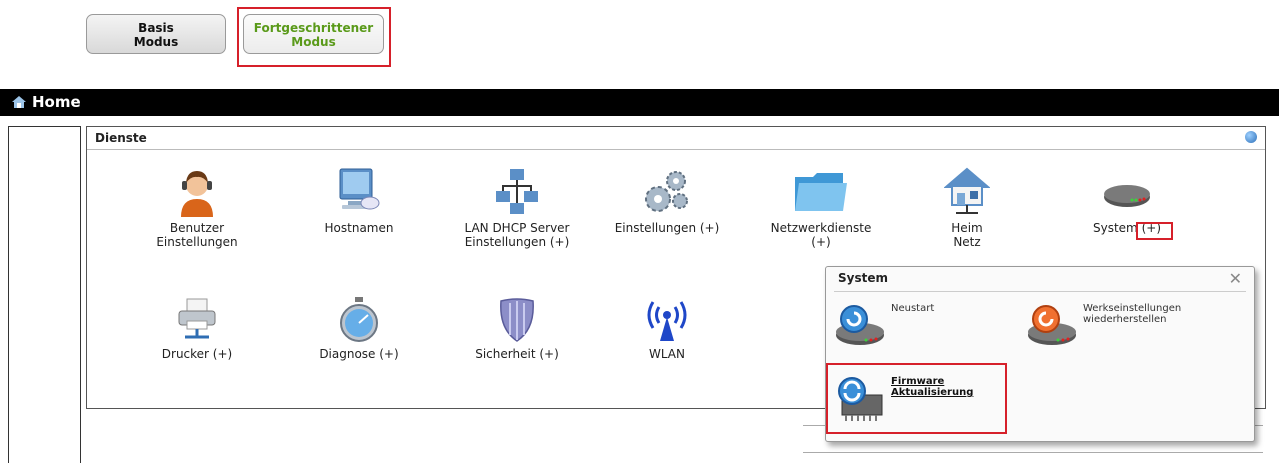 The width and height of the screenshot is (1279, 463). I want to click on basic-mode-label-line1: Basis, so click(156, 28).